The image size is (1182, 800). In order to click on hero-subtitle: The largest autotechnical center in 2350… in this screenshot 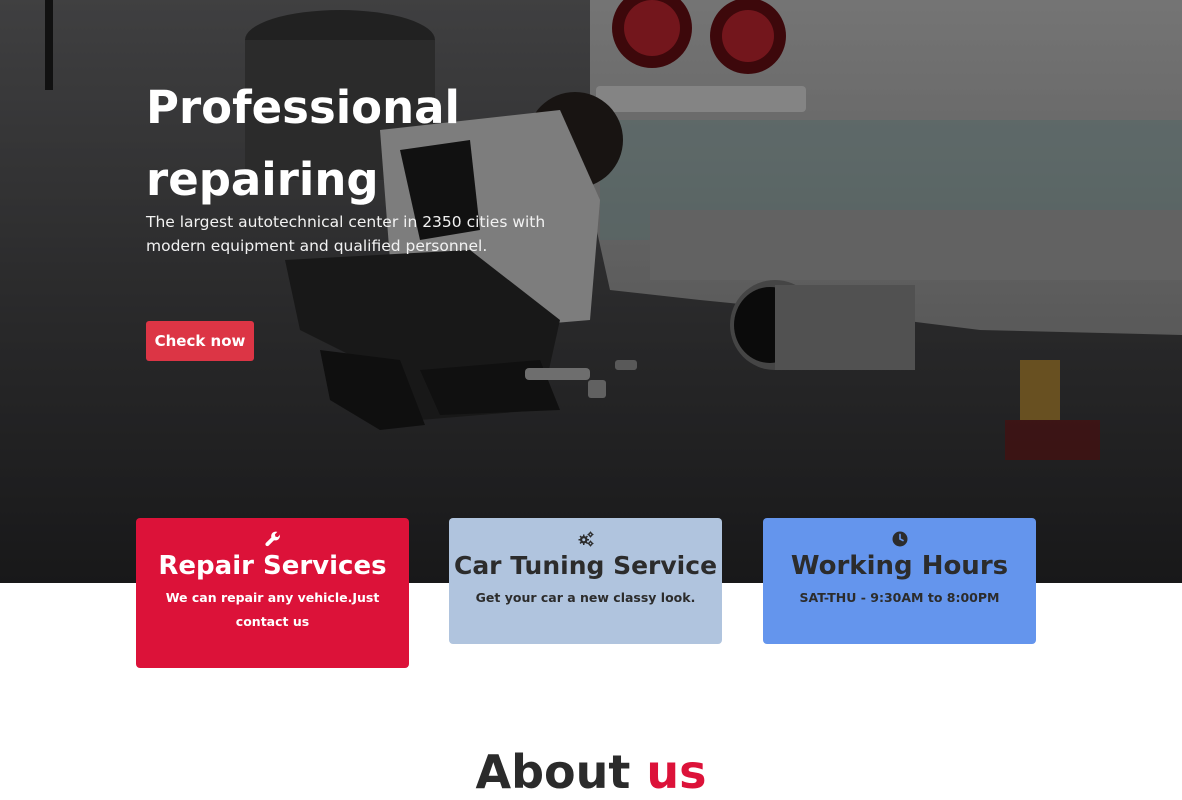, I will do `click(346, 234)`.